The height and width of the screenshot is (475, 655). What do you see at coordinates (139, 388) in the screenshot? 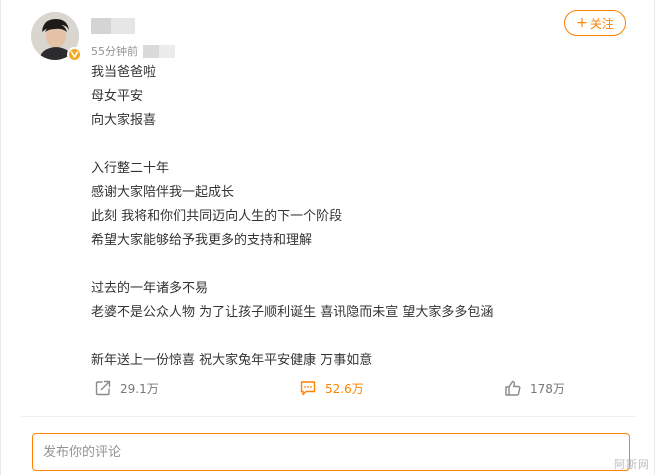
I see `repost-count: 29.1万` at bounding box center [139, 388].